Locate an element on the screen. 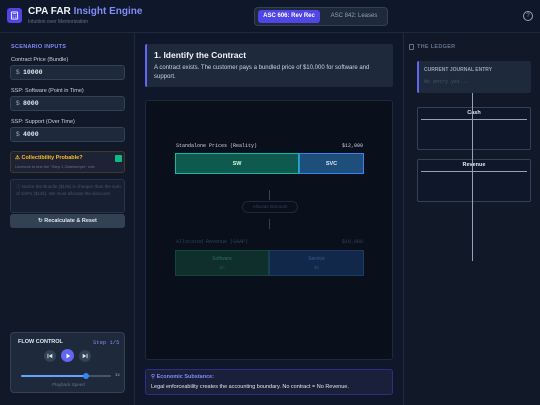 The width and height of the screenshot is (540, 405). speed-value: 1x is located at coordinates (117, 374).